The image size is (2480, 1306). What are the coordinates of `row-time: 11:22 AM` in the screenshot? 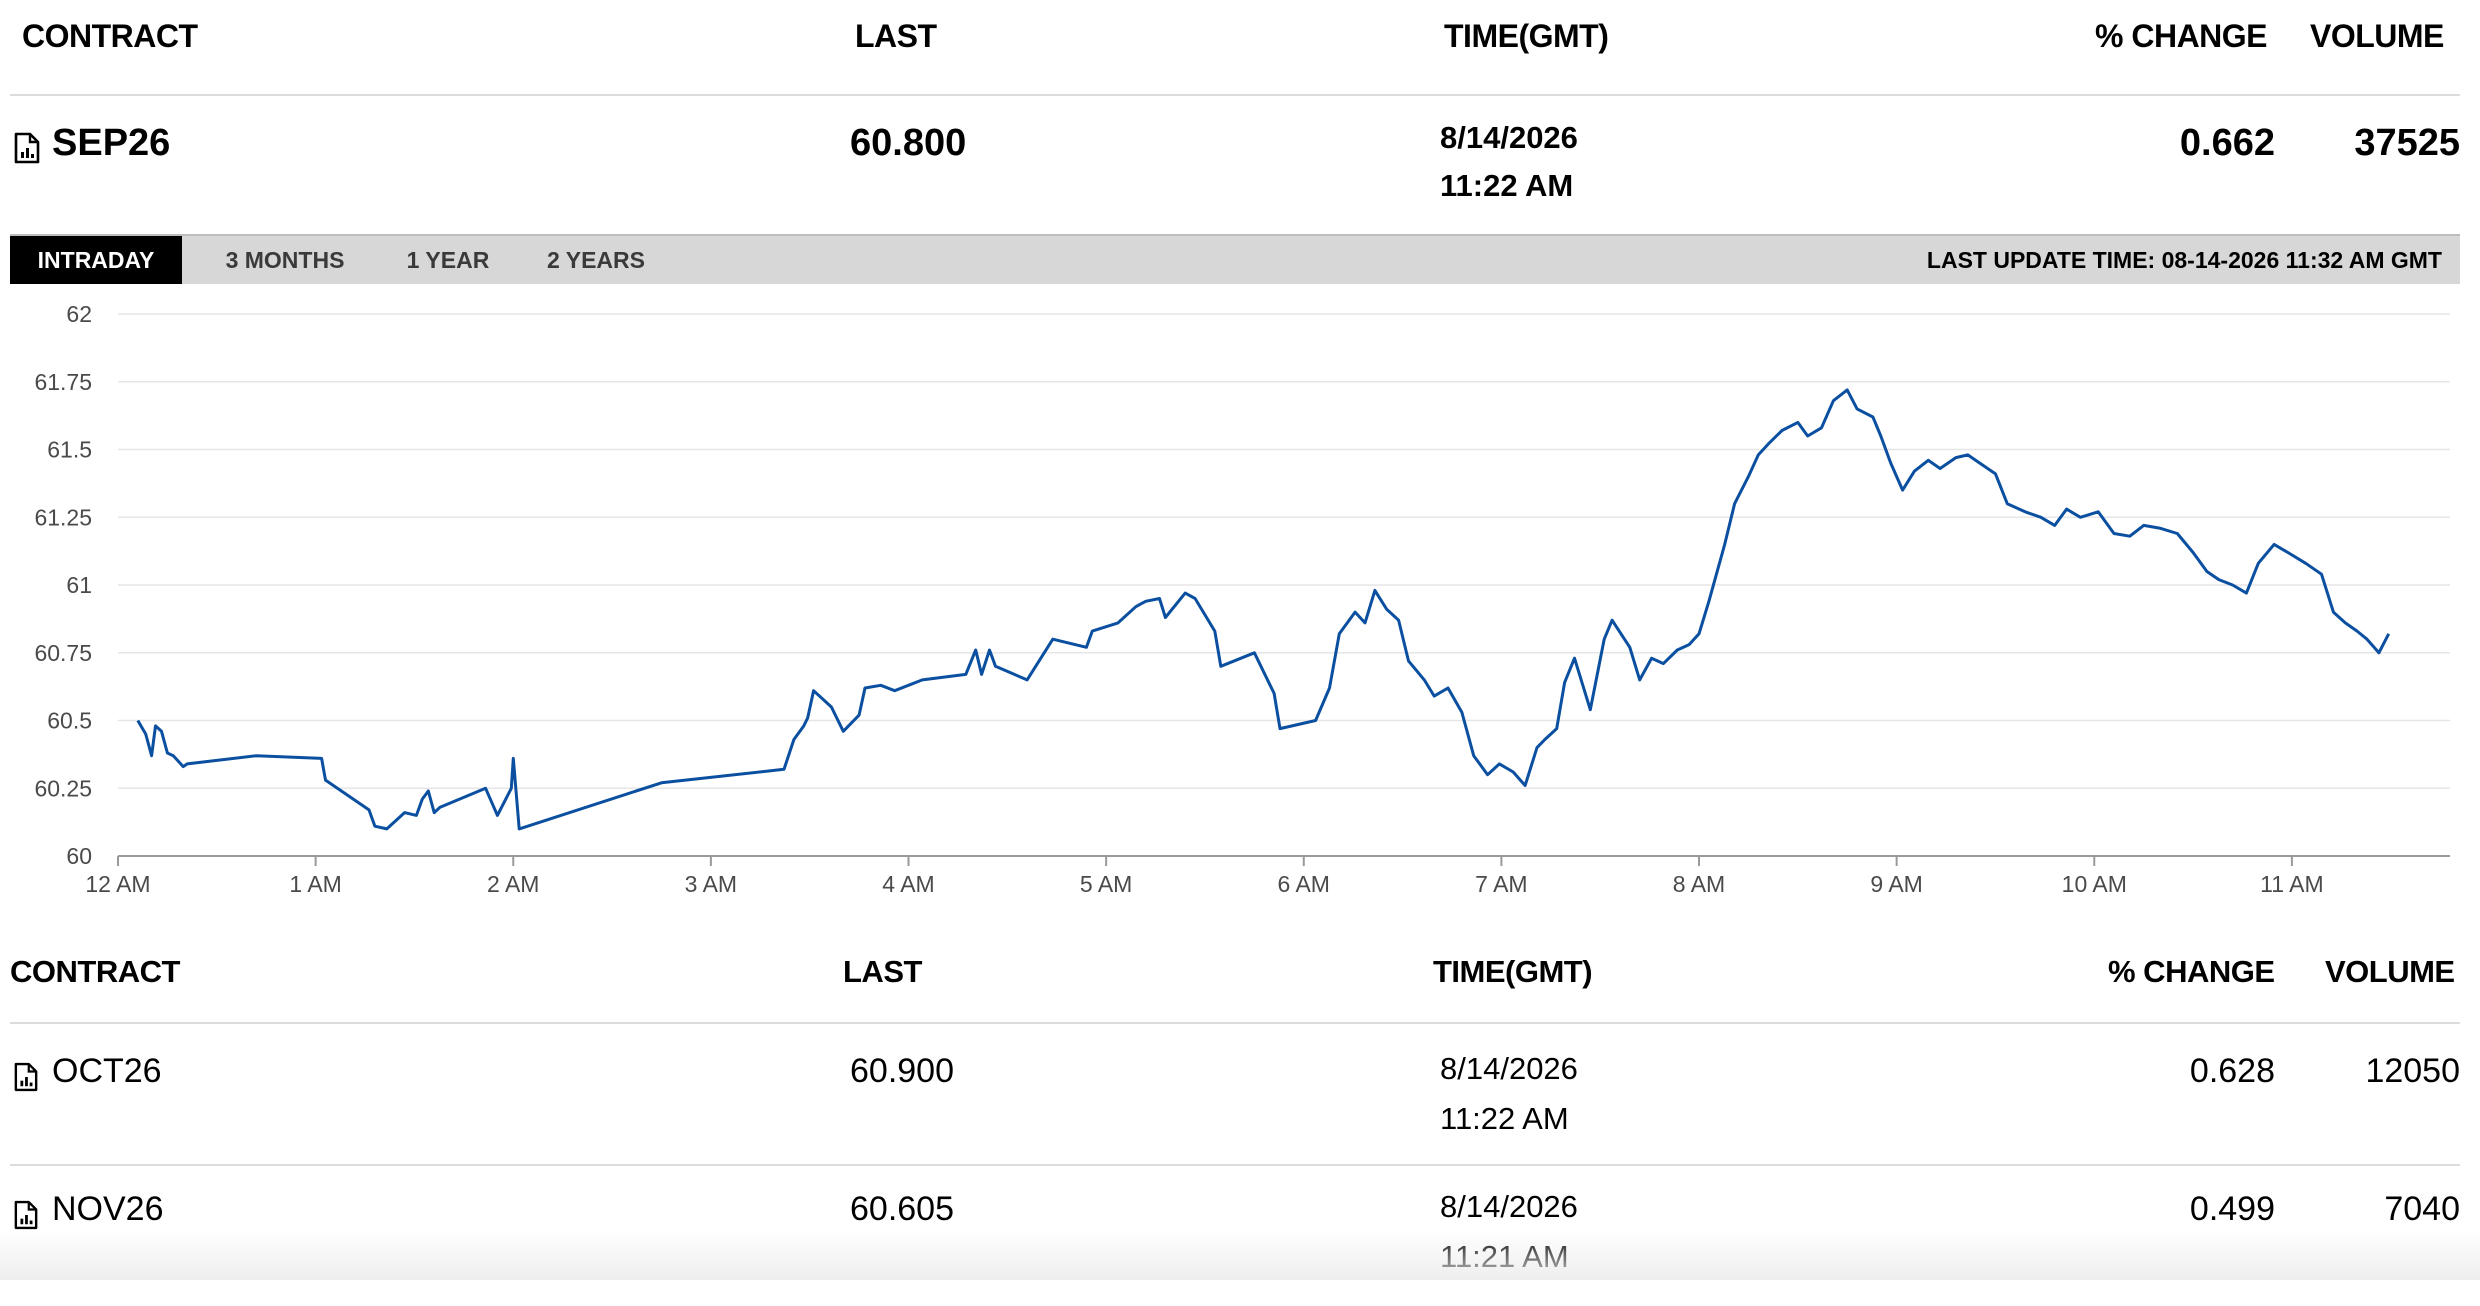 It's located at (1504, 1118).